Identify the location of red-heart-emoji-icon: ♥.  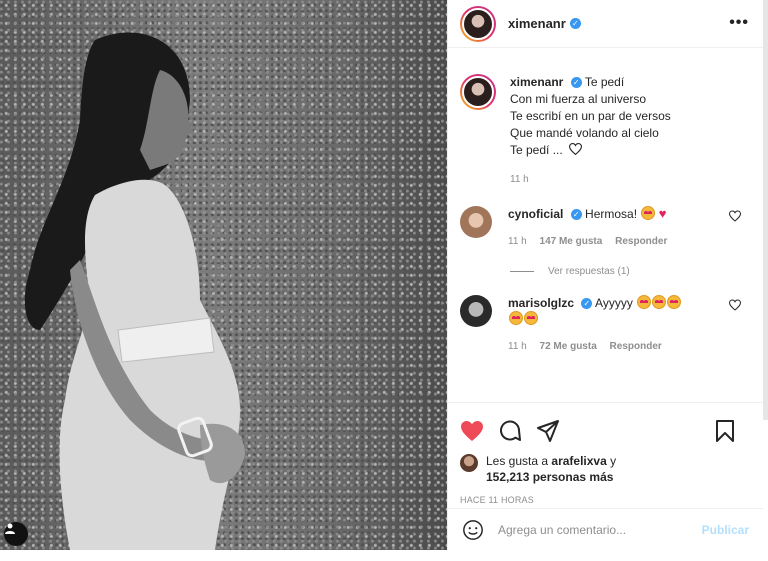
(662, 213).